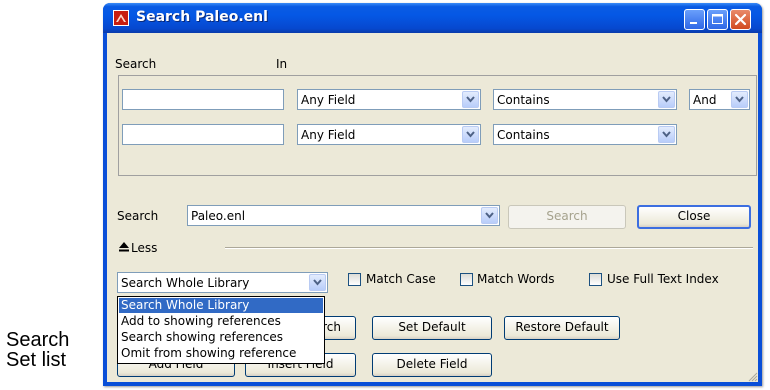 Image resolution: width=770 pixels, height=390 pixels. Describe the element at coordinates (694, 19) in the screenshot. I see `minimize-button` at that location.